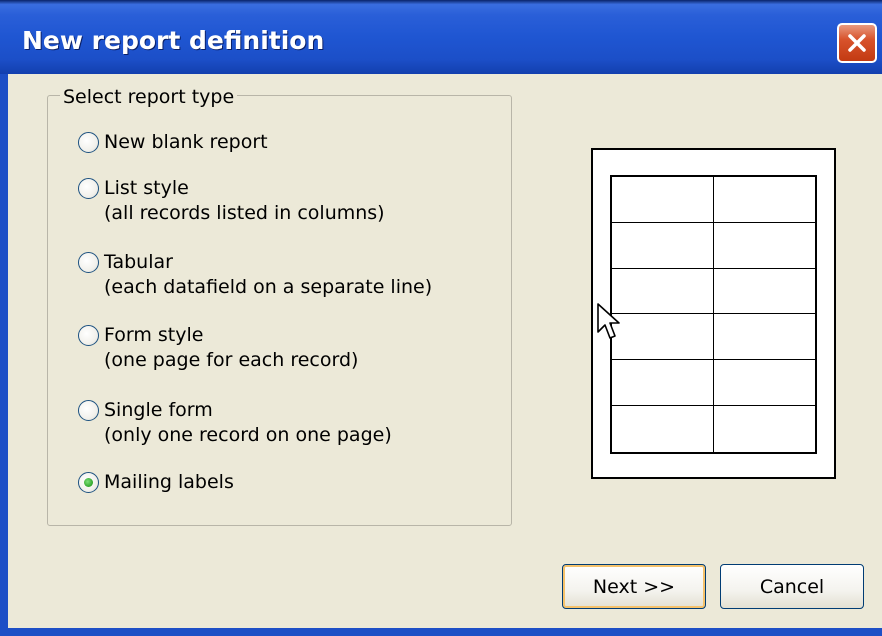  Describe the element at coordinates (4, 355) in the screenshot. I see `window-border-left` at that location.